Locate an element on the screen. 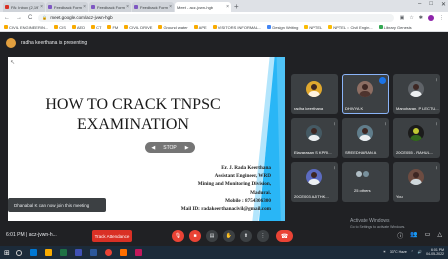 This screenshot has width=448, height=259. word-icon is located at coordinates (93, 252).